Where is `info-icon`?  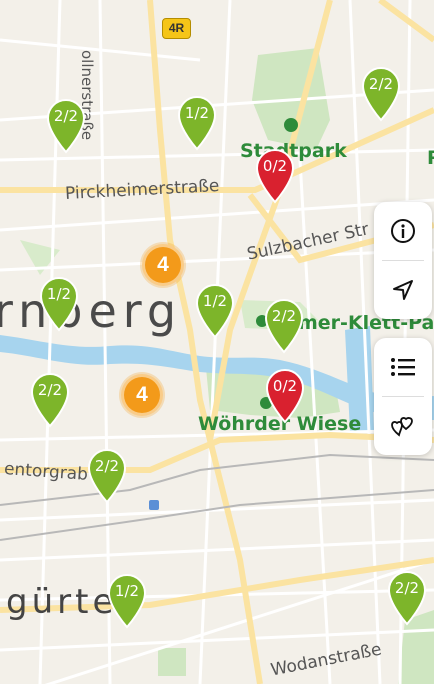 info-icon is located at coordinates (403, 231).